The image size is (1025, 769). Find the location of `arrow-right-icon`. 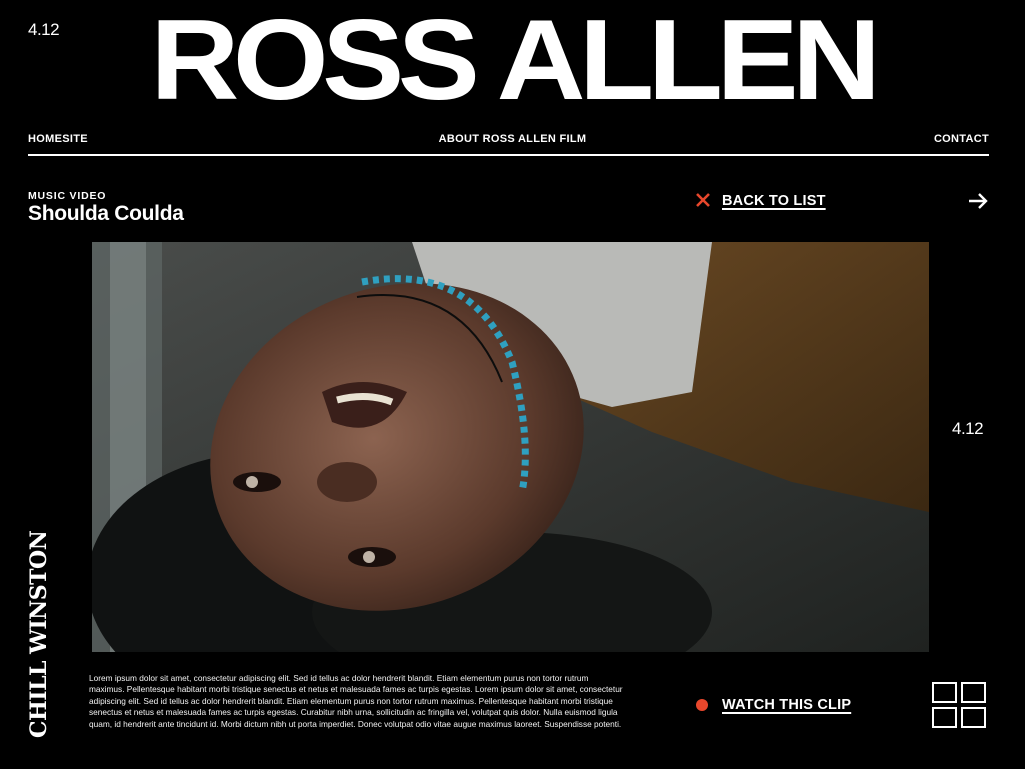

arrow-right-icon is located at coordinates (978, 201).